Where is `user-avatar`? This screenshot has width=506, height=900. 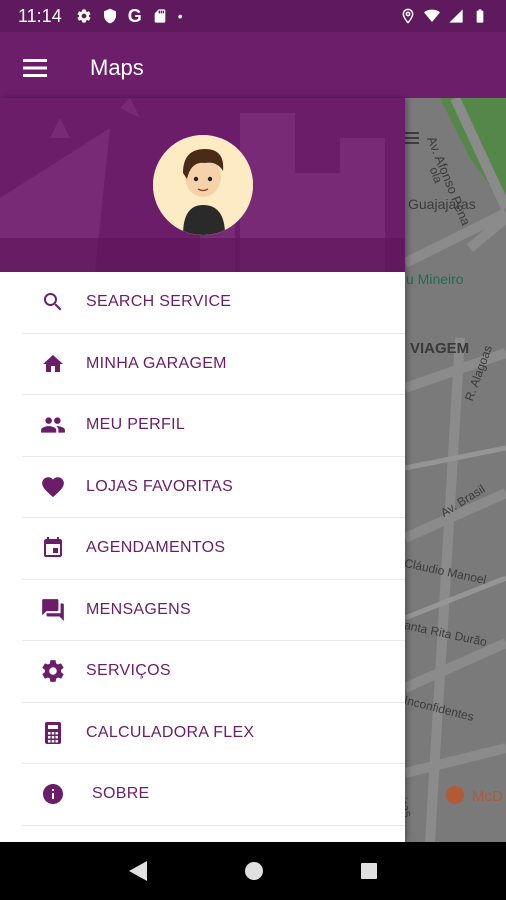 user-avatar is located at coordinates (203, 185).